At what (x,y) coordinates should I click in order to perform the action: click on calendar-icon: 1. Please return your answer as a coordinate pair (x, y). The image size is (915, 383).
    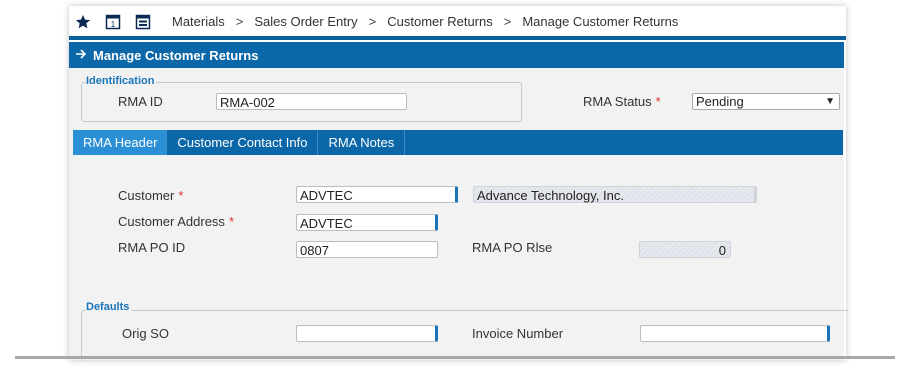
    Looking at the image, I should click on (113, 22).